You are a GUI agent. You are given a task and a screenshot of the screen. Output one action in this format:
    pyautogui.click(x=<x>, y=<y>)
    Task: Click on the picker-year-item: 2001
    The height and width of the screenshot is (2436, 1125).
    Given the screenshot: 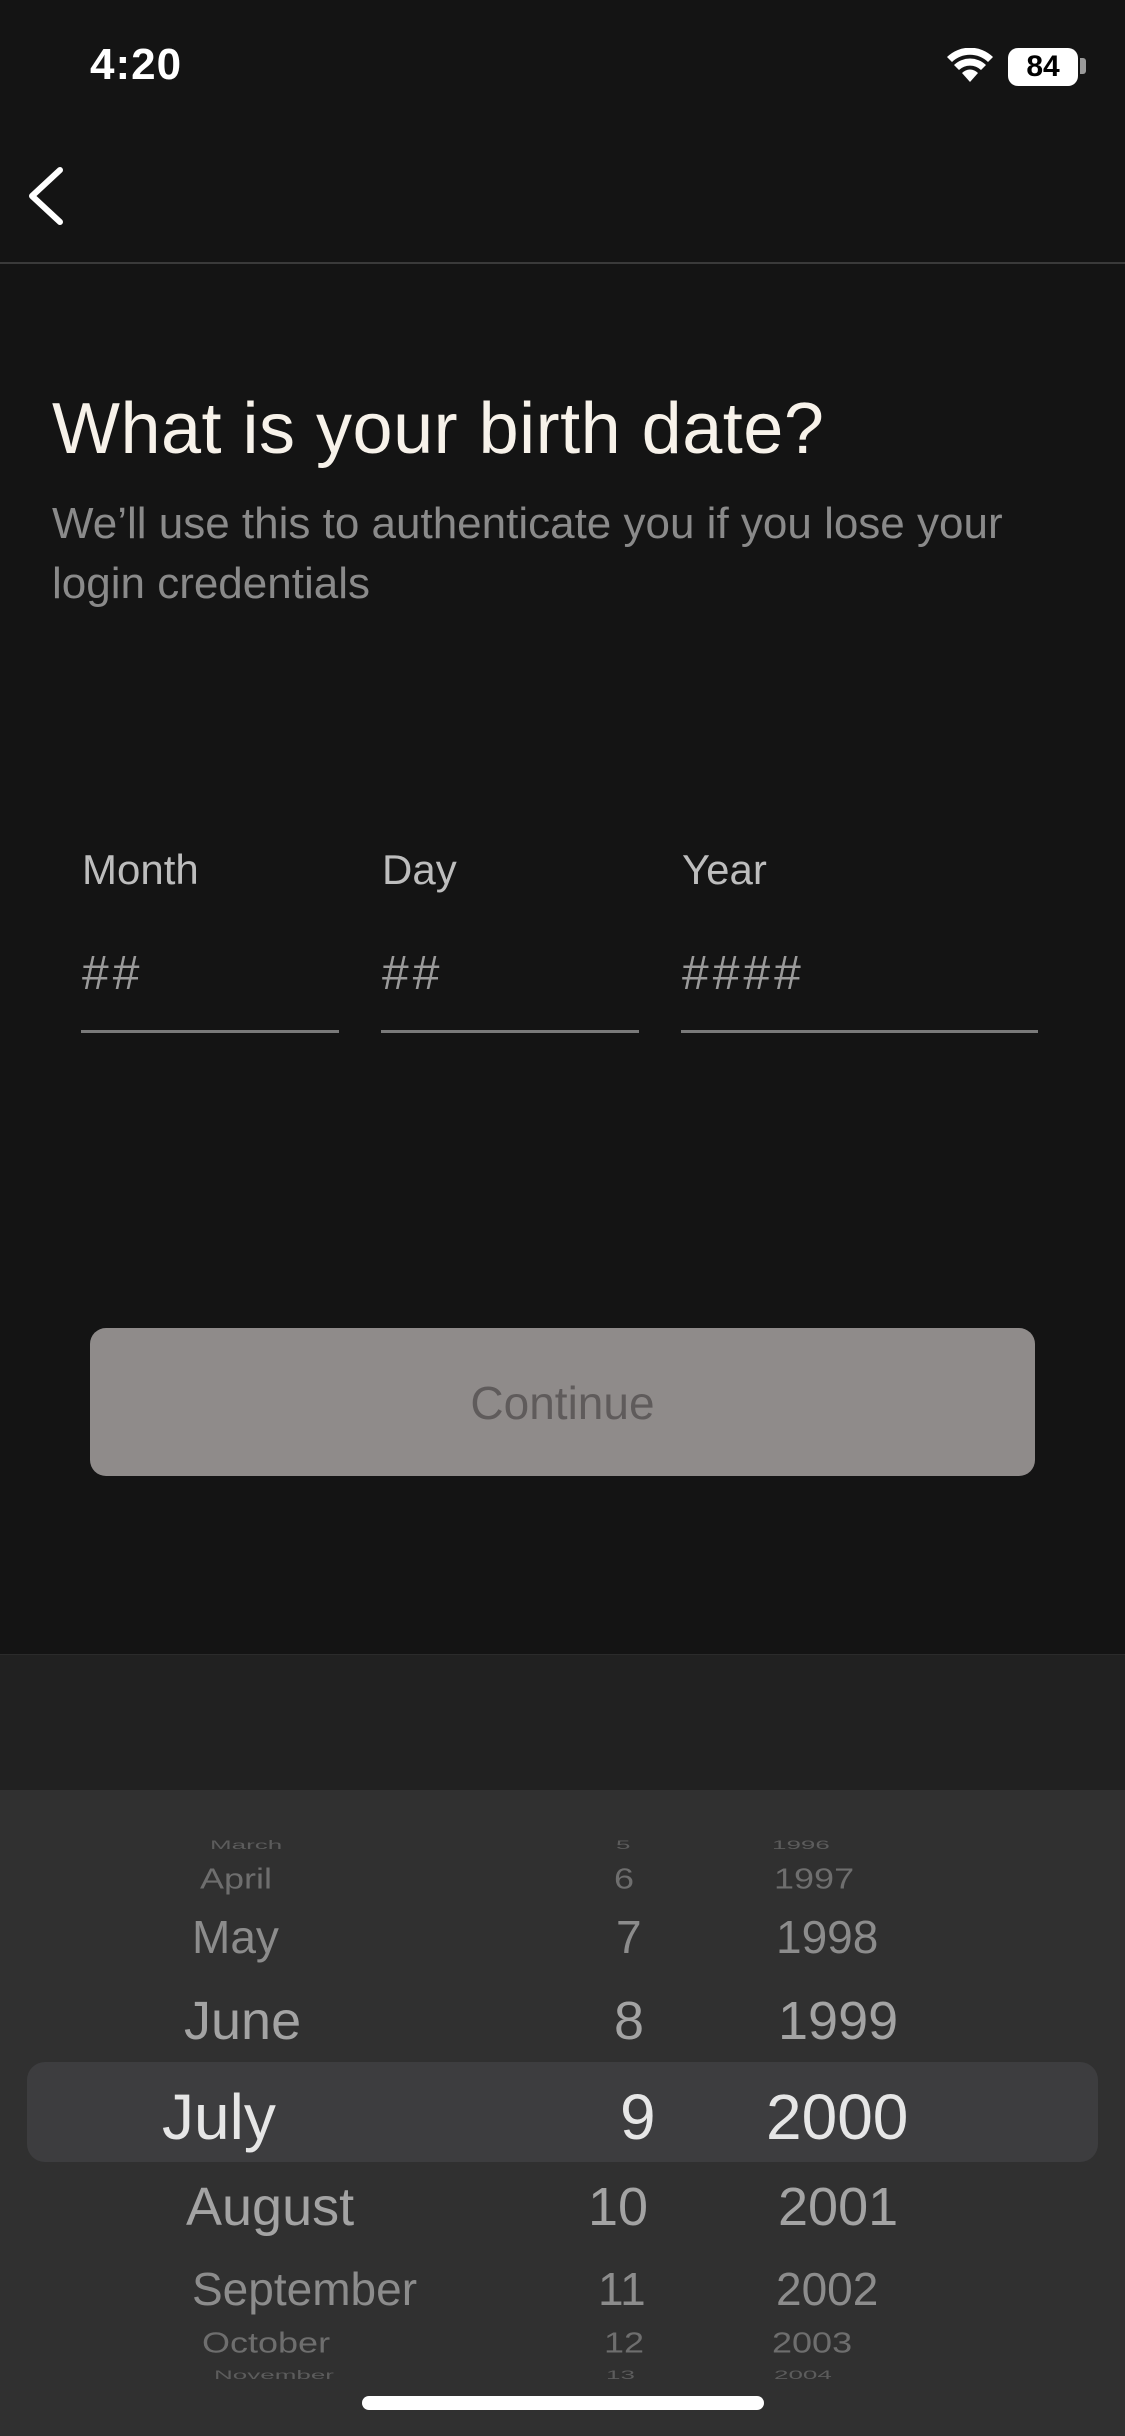 What is the action you would take?
    pyautogui.click(x=838, y=2207)
    